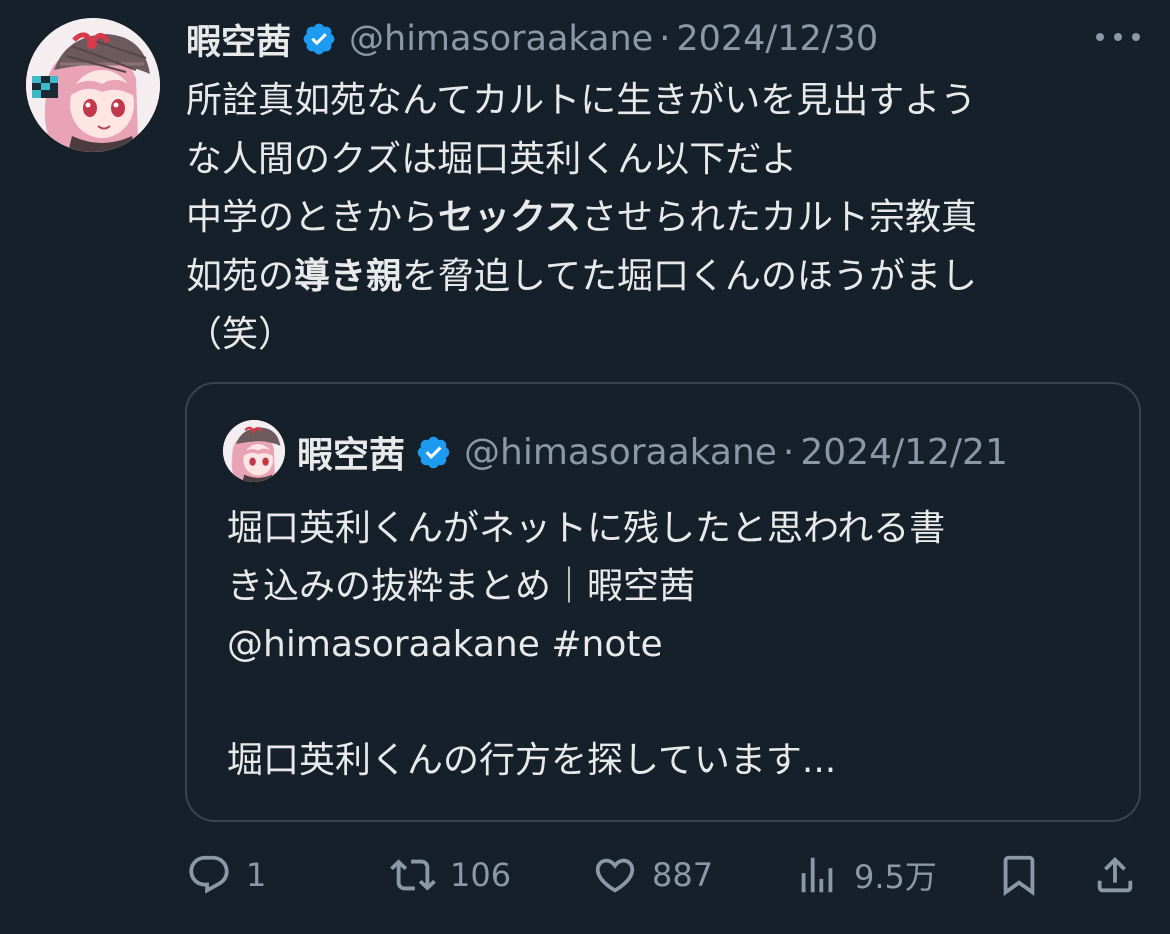 This screenshot has height=934, width=1170. Describe the element at coordinates (501, 39) in the screenshot. I see `author-handle: @himasoraakane` at that location.